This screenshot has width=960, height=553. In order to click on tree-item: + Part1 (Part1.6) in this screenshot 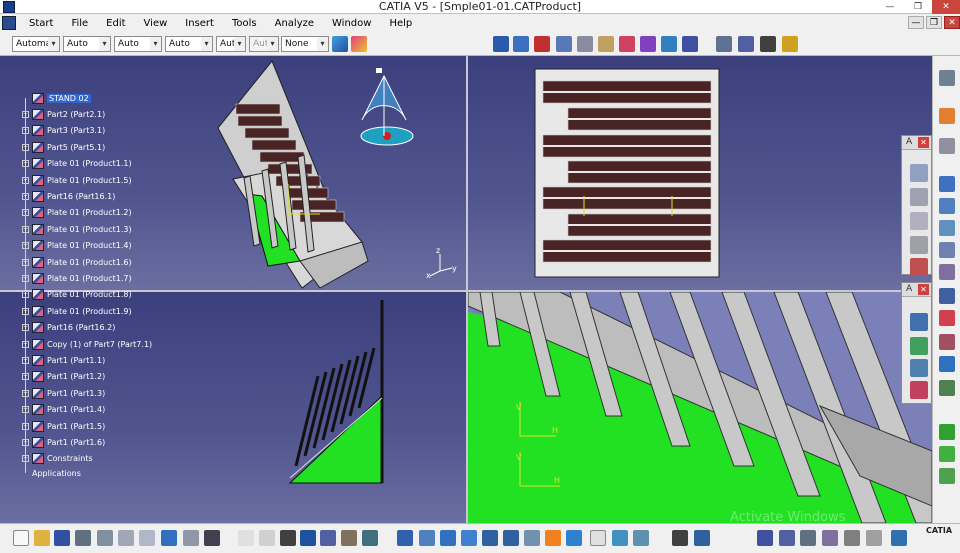, I will do `click(120, 442)`.